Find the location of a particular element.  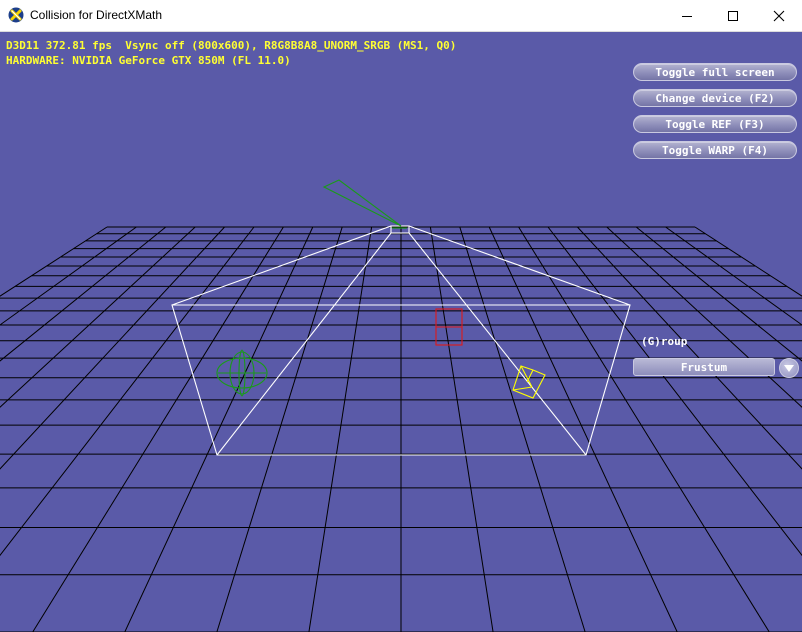

aabox-shape is located at coordinates (449, 327).